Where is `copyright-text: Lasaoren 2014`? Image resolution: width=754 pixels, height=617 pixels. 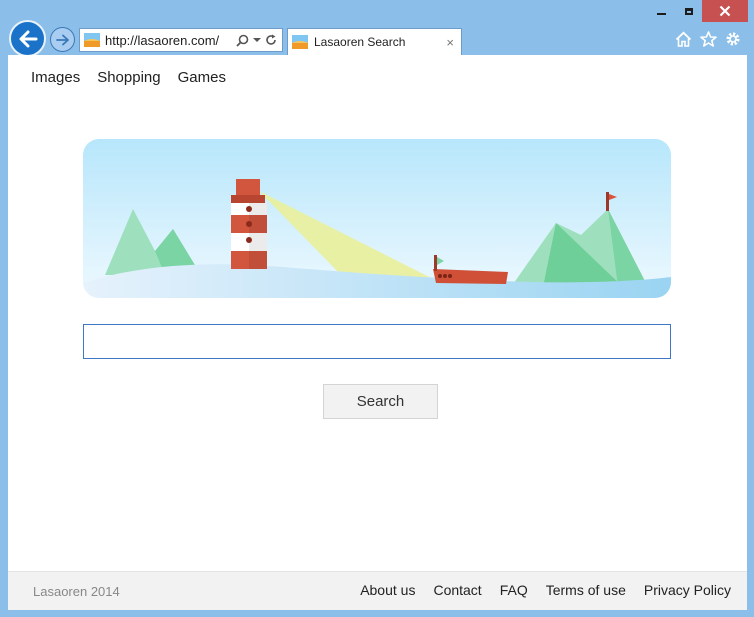 copyright-text: Lasaoren 2014 is located at coordinates (76, 591).